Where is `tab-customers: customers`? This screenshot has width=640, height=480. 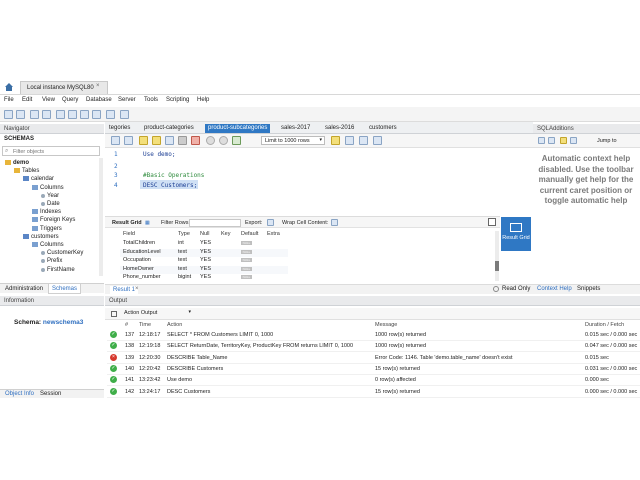 tab-customers: customers is located at coordinates (383, 128).